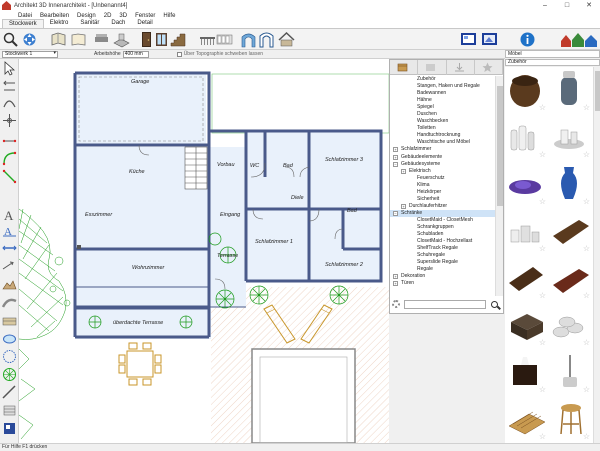 Image resolution: width=600 pixels, height=451 pixels. Describe the element at coordinates (443, 135) in the screenshot. I see `tree-item: Handtuchtrocknung` at that location.